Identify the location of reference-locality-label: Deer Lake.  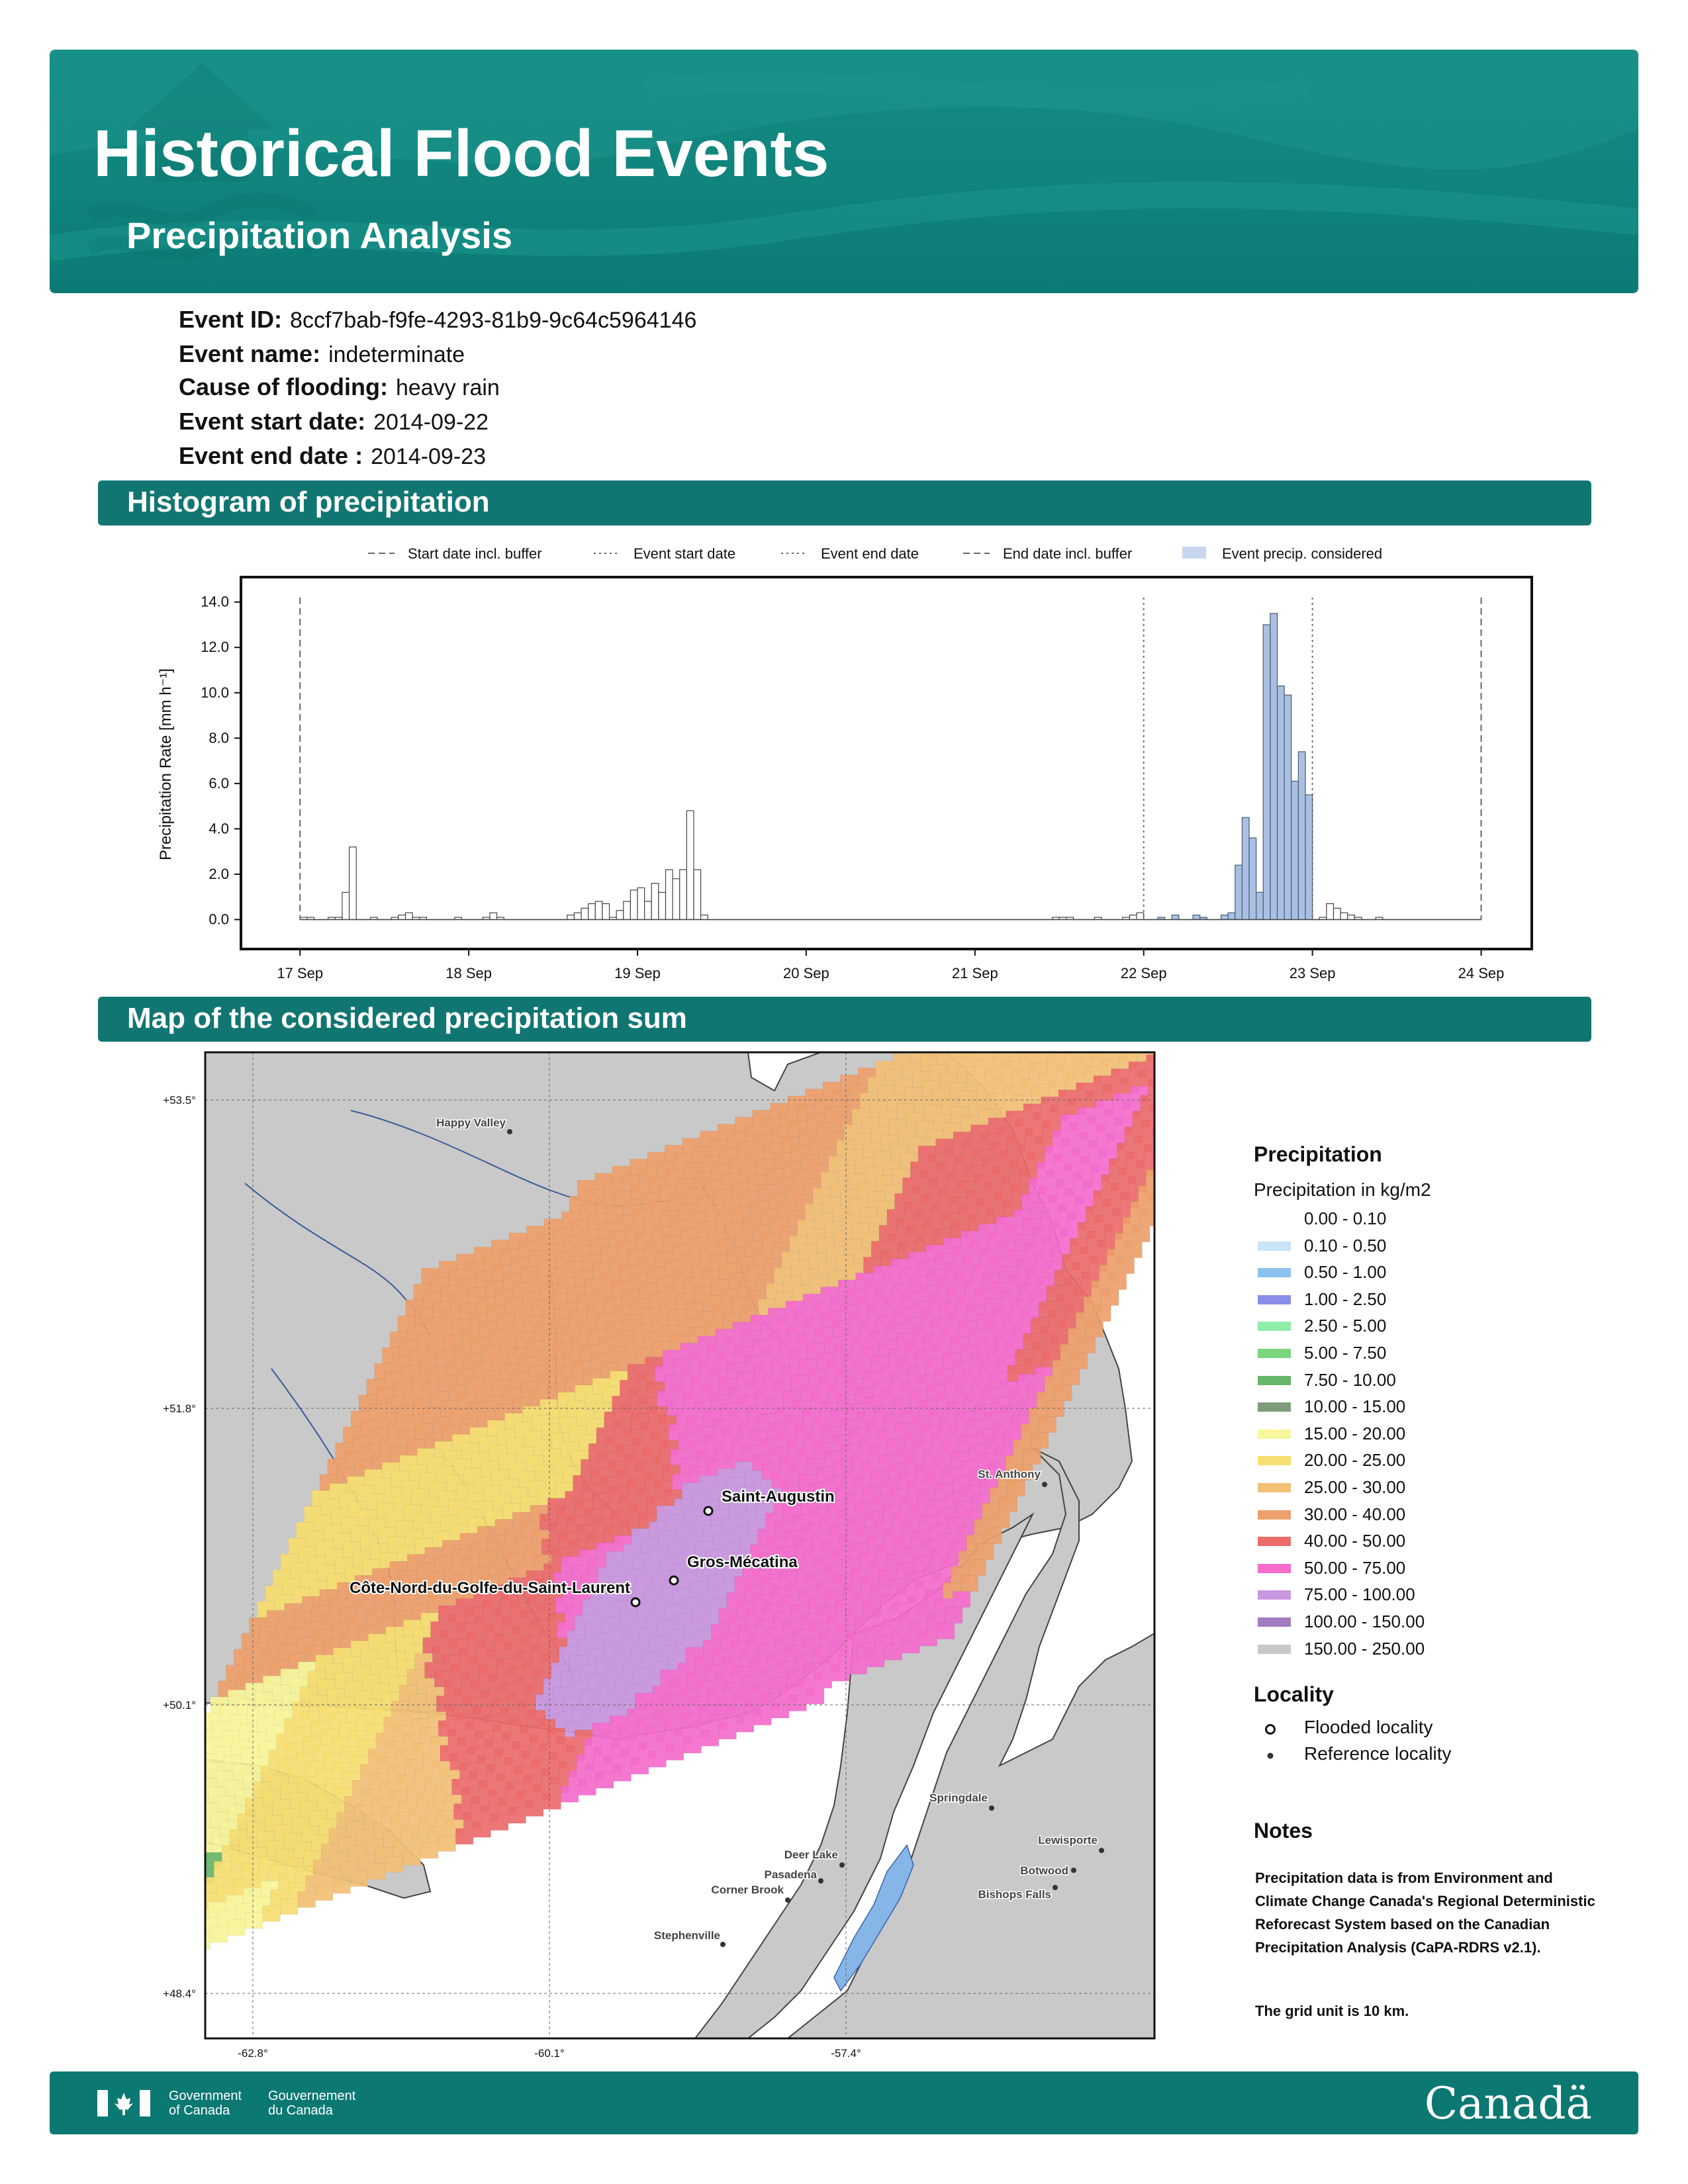
(811, 1854).